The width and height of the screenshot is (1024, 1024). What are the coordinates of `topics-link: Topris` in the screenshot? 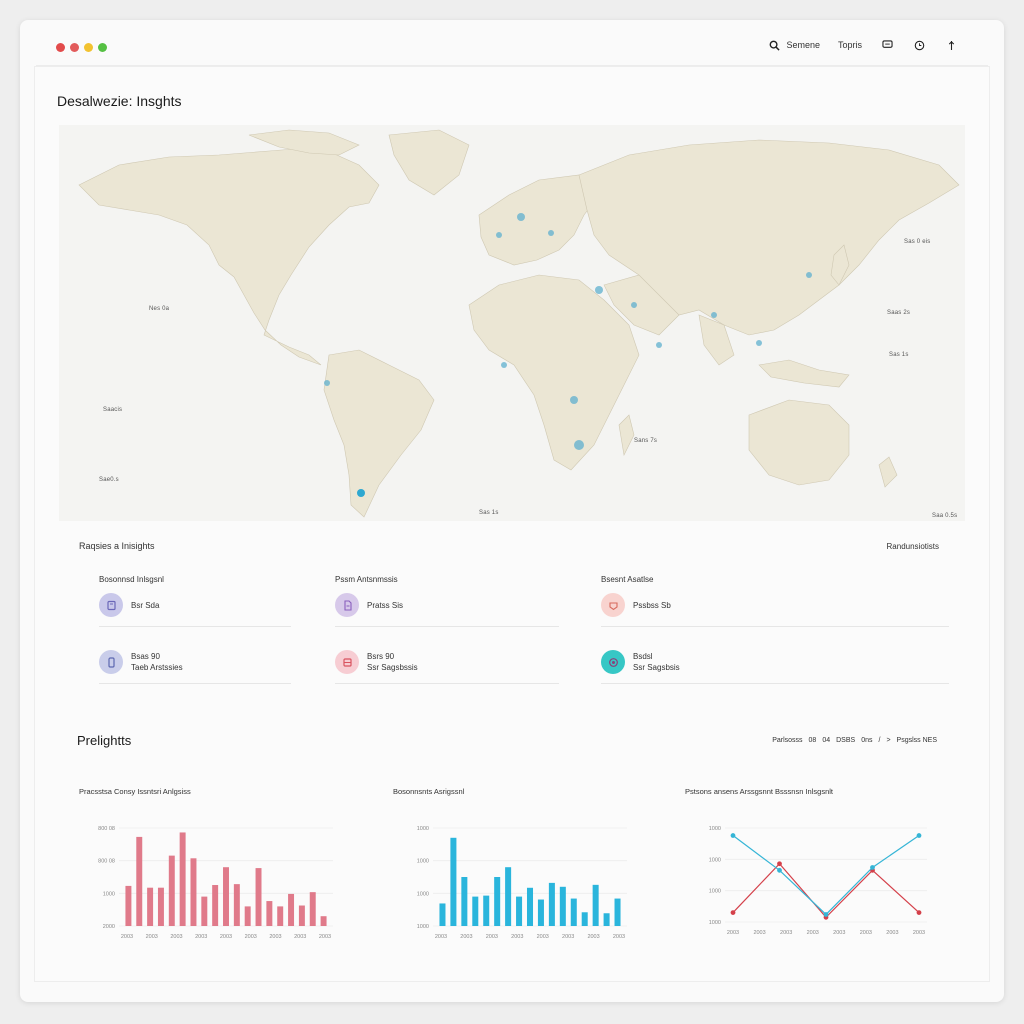 It's located at (850, 45).